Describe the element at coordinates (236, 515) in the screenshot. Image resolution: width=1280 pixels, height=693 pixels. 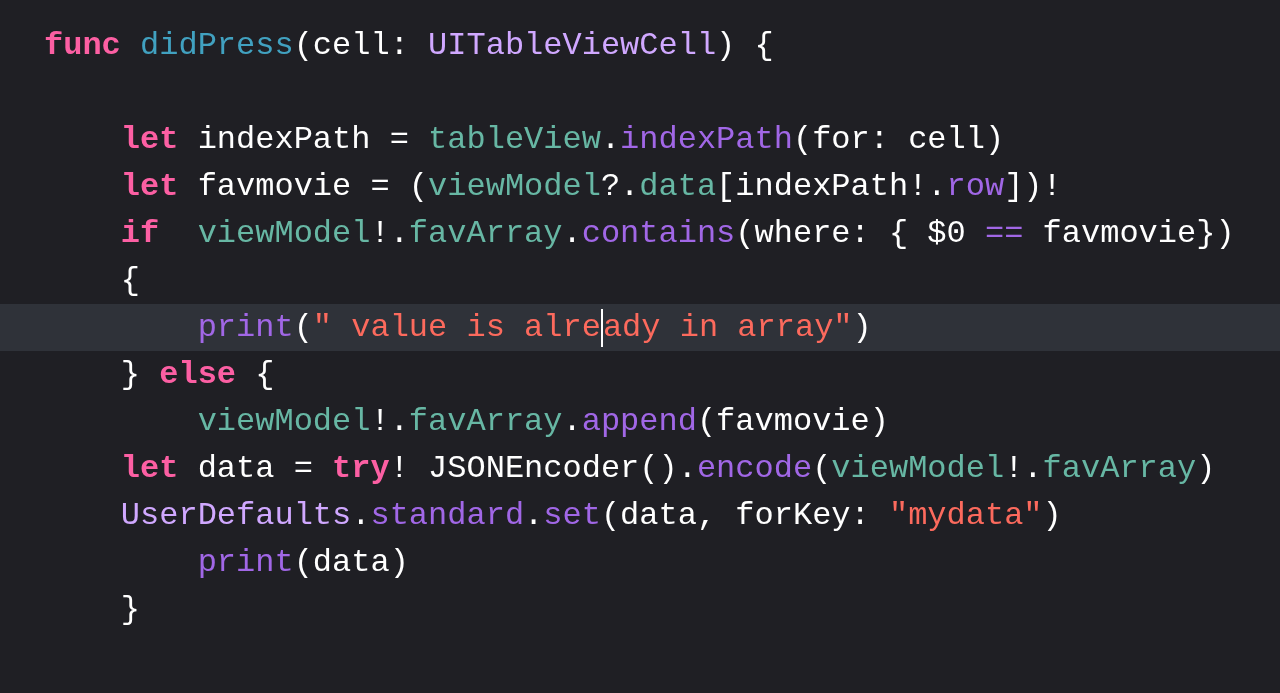
I see `type-name: UserDefaults` at that location.